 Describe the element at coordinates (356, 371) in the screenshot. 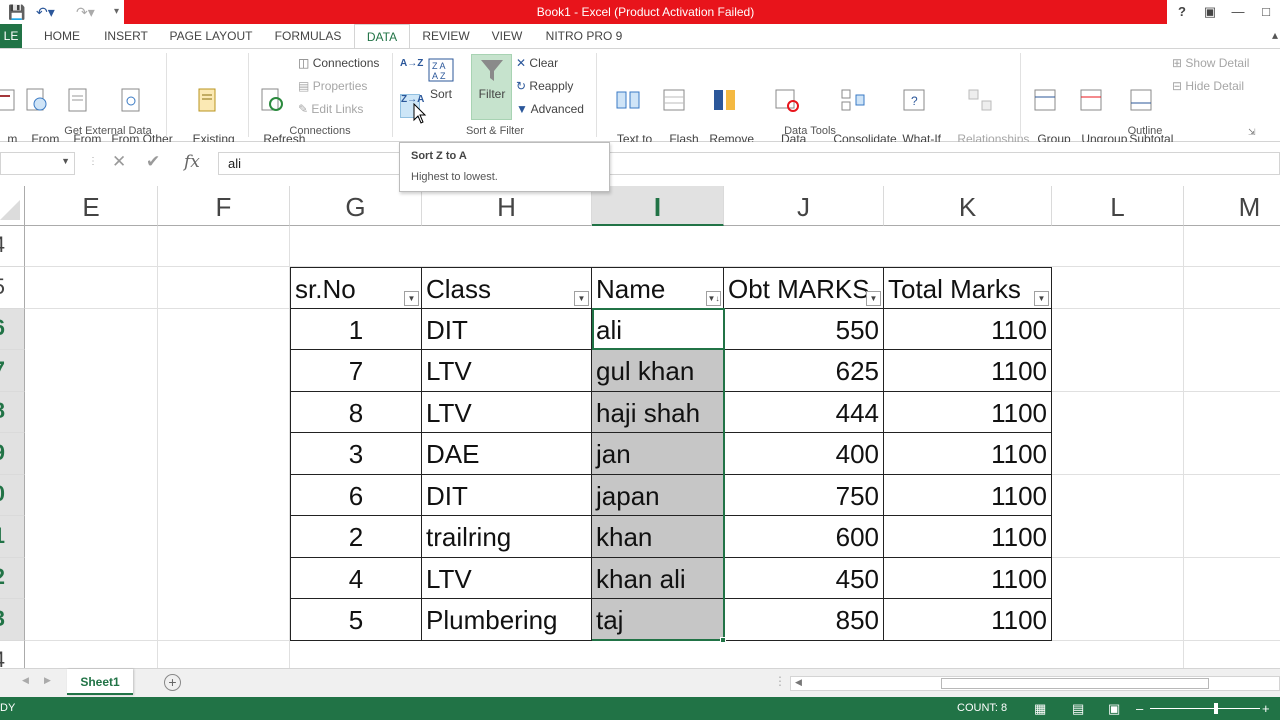

I see `cell-sr-no: 7` at that location.